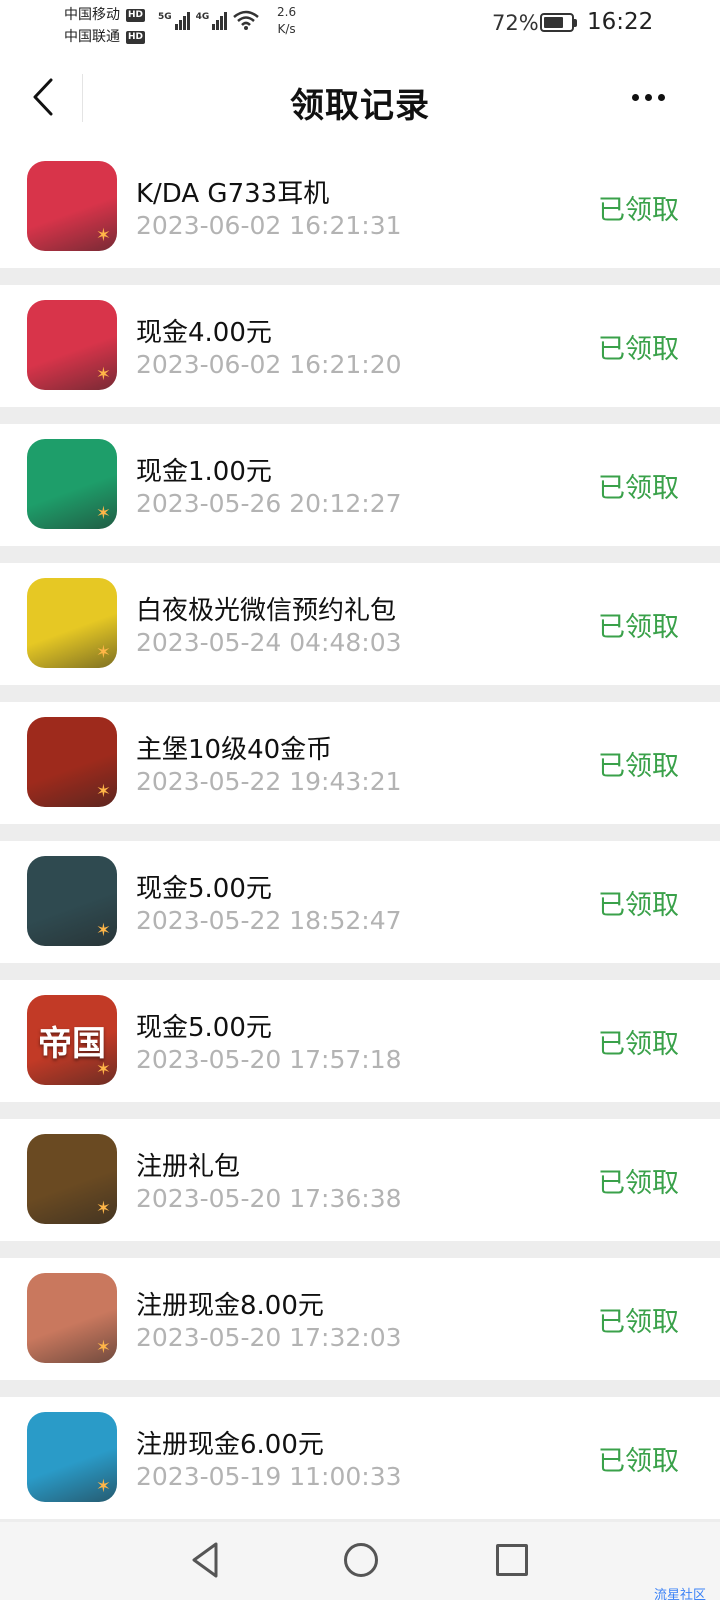 The image size is (720, 1600). Describe the element at coordinates (234, 750) in the screenshot. I see `record-name: 主堡10级40金币` at that location.